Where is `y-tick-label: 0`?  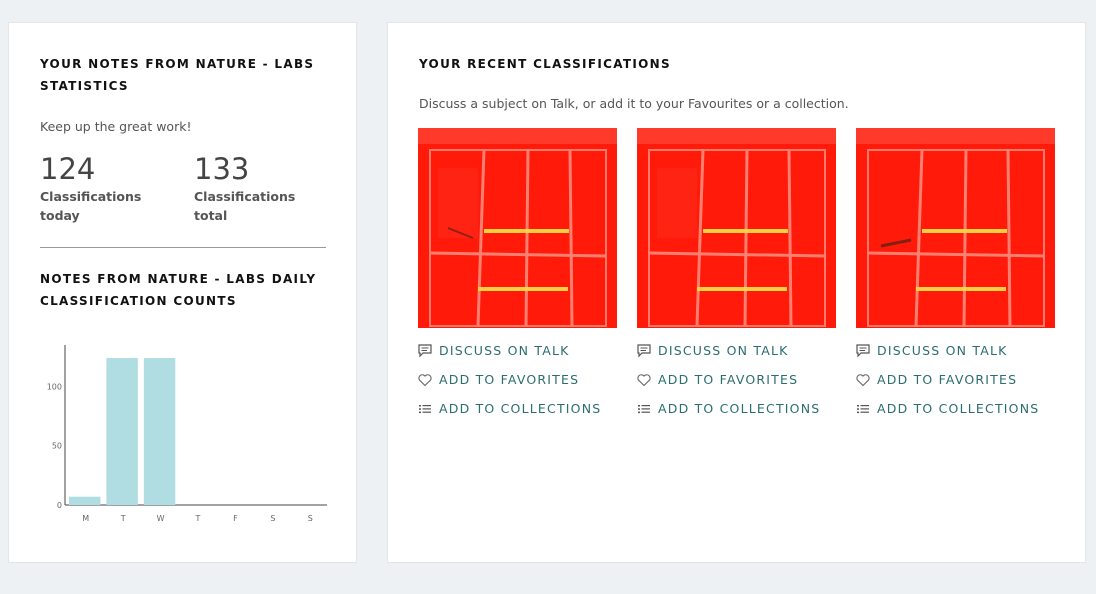
y-tick-label: 0 is located at coordinates (59, 505).